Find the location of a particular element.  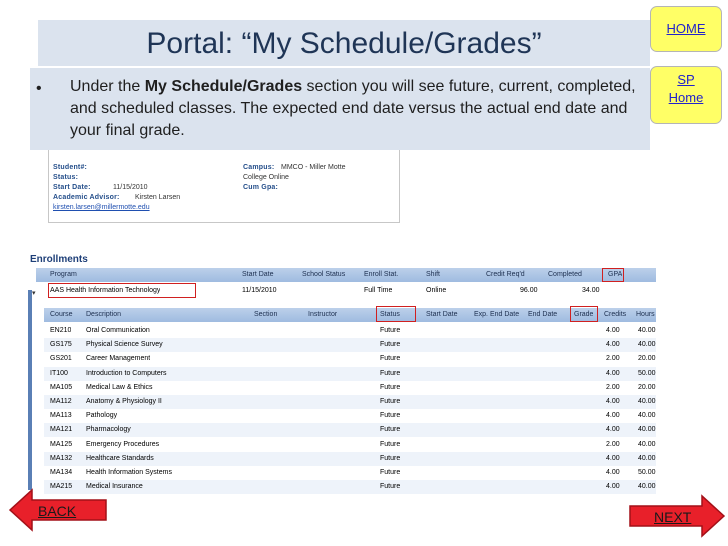

program-enroll-stat: Full Time is located at coordinates (378, 290).